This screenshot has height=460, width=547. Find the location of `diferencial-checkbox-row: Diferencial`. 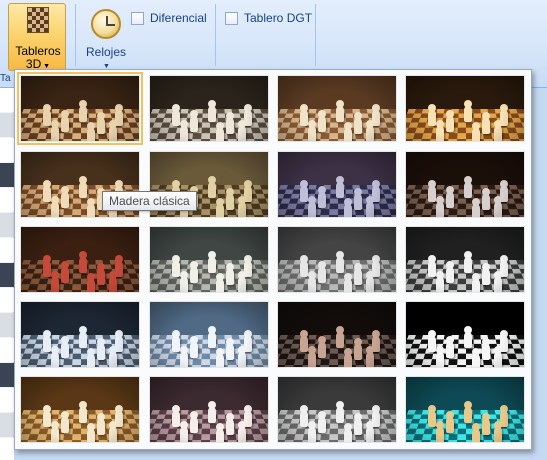

diferencial-checkbox-row: Diferencial is located at coordinates (169, 18).